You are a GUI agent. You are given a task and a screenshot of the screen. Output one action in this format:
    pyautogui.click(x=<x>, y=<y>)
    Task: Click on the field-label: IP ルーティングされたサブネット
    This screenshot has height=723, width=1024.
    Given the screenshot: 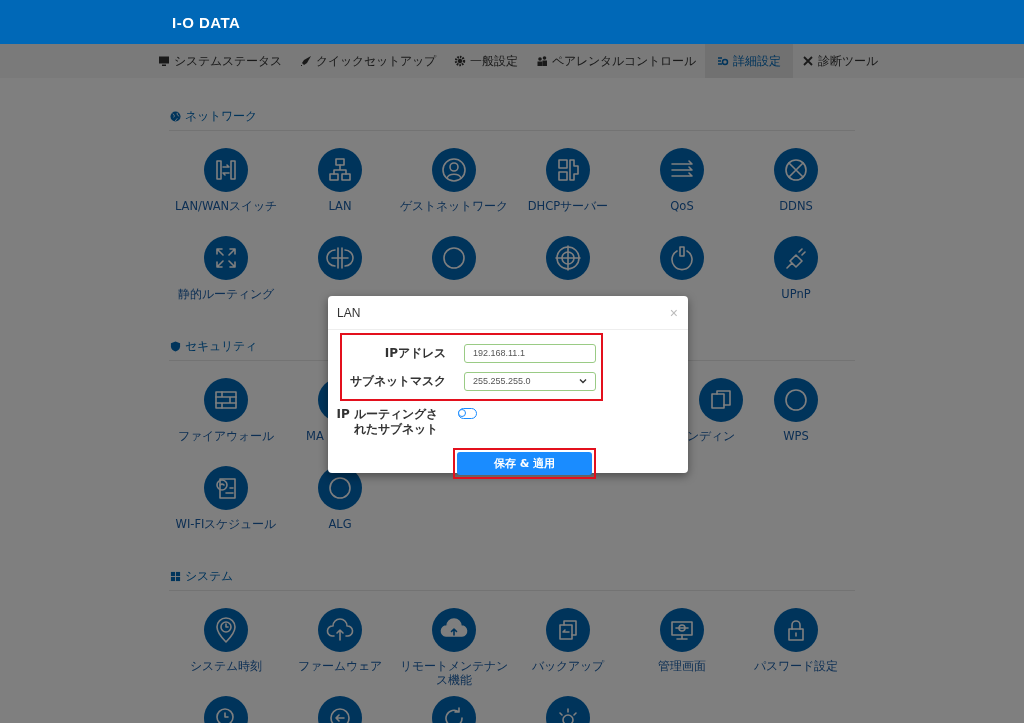 What is the action you would take?
    pyautogui.click(x=386, y=422)
    